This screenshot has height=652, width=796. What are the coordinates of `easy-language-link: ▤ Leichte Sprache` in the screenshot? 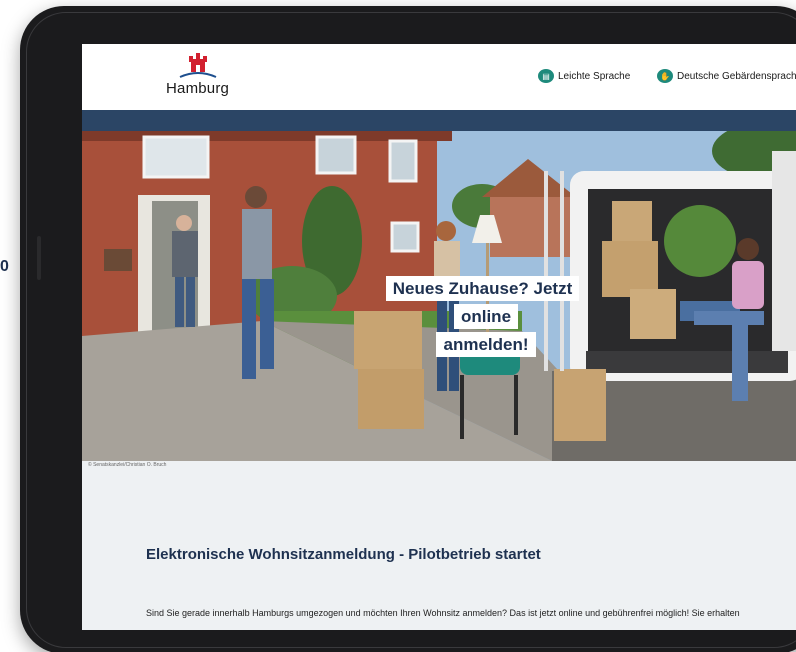 It's located at (584, 76).